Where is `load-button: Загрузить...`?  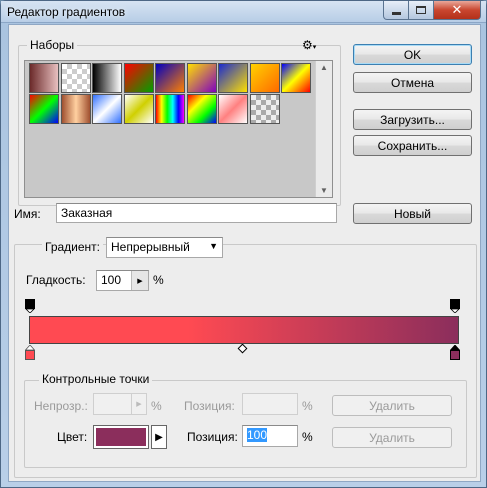
load-button: Загрузить... is located at coordinates (412, 119).